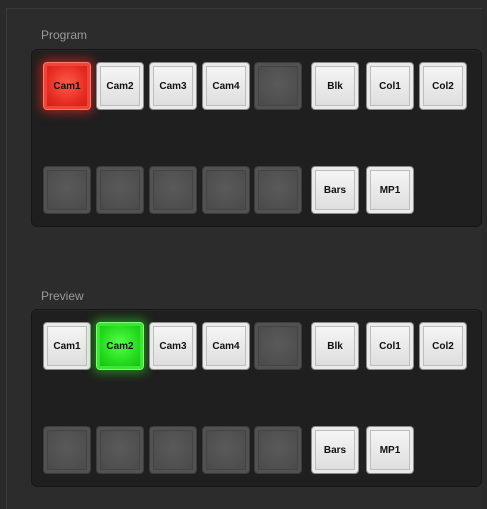 Image resolution: width=487 pixels, height=509 pixels. Describe the element at coordinates (390, 346) in the screenshot. I see `preview-button-col1: Col1` at that location.